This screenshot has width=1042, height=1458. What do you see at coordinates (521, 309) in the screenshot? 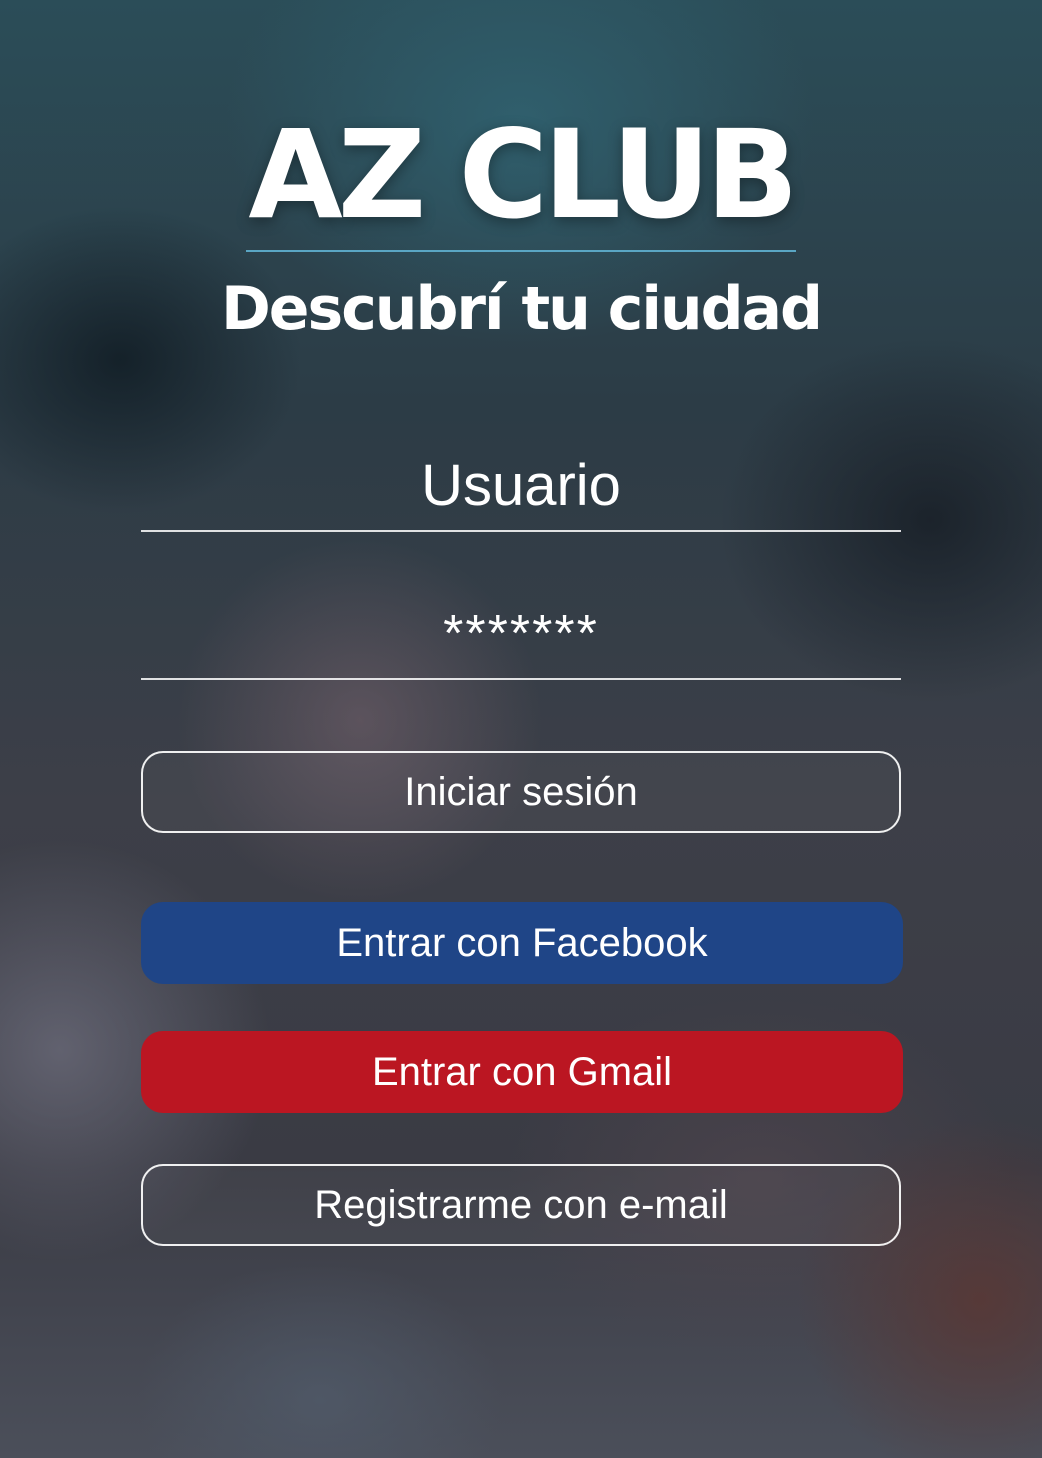
I see `app-tagline: Descubrí tu ciudad` at bounding box center [521, 309].